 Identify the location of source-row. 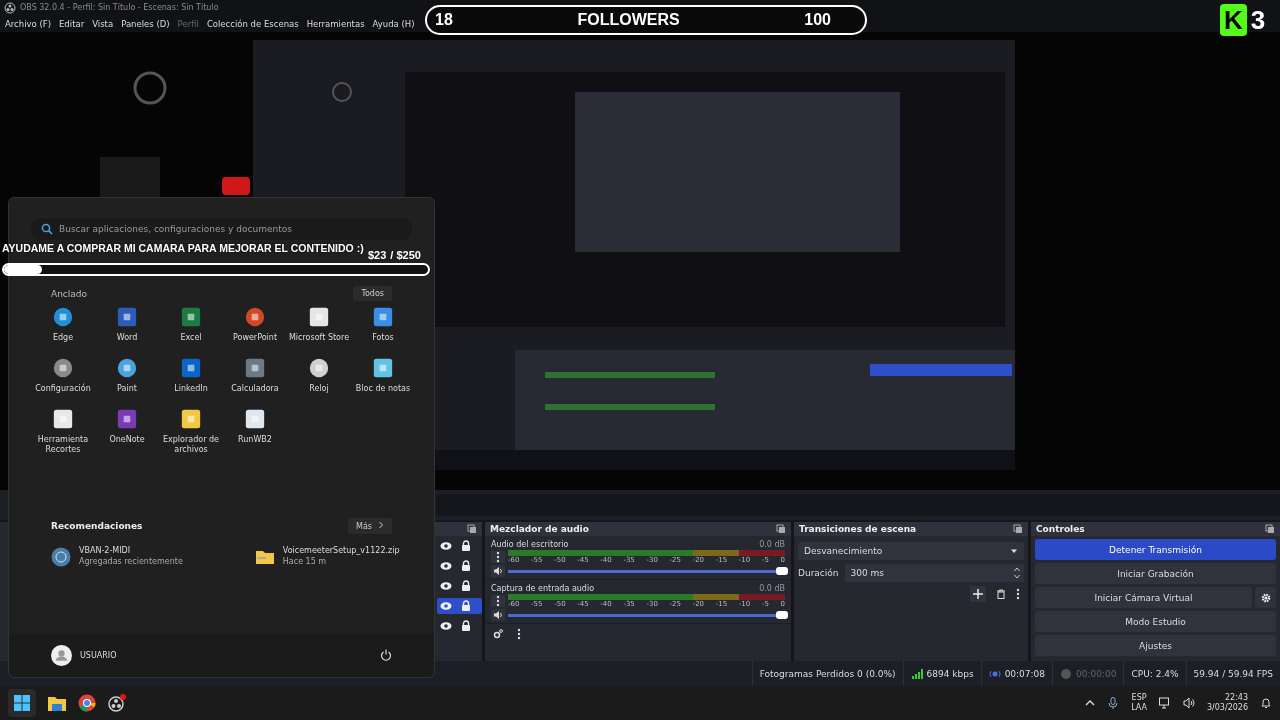
(459, 606).